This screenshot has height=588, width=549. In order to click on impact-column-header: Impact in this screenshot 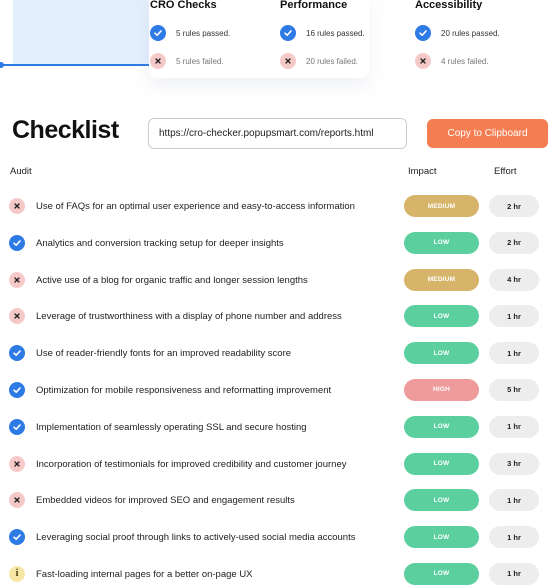, I will do `click(422, 171)`.